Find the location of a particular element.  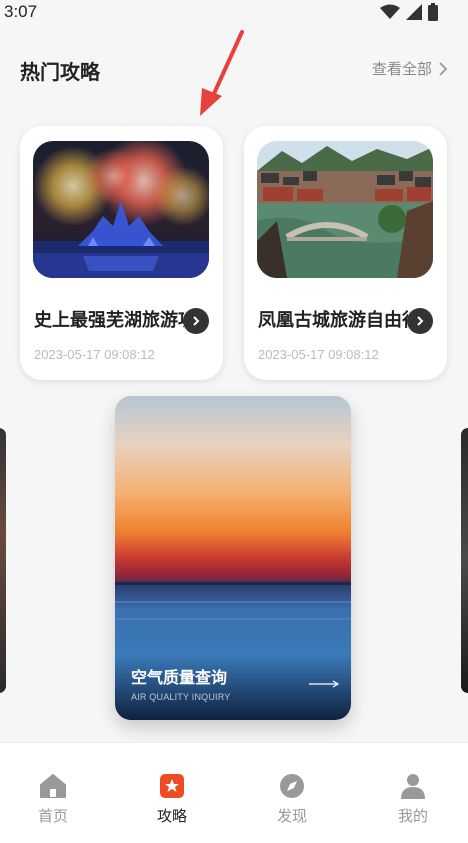

nav-label: 攻略 is located at coordinates (171, 816).